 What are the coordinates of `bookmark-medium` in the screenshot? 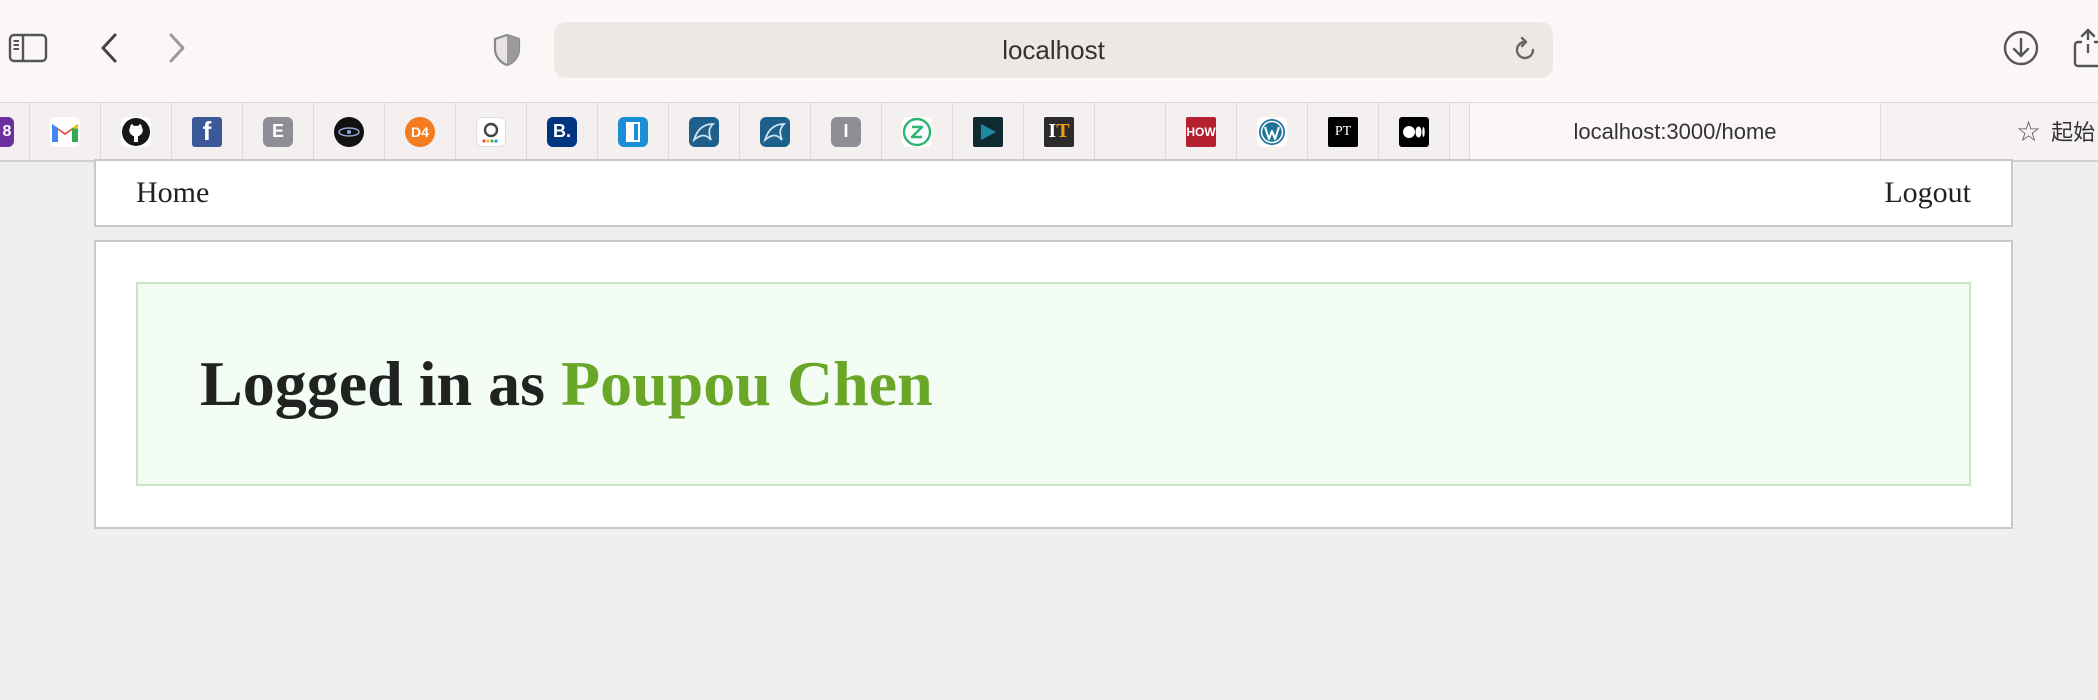 It's located at (1414, 131).